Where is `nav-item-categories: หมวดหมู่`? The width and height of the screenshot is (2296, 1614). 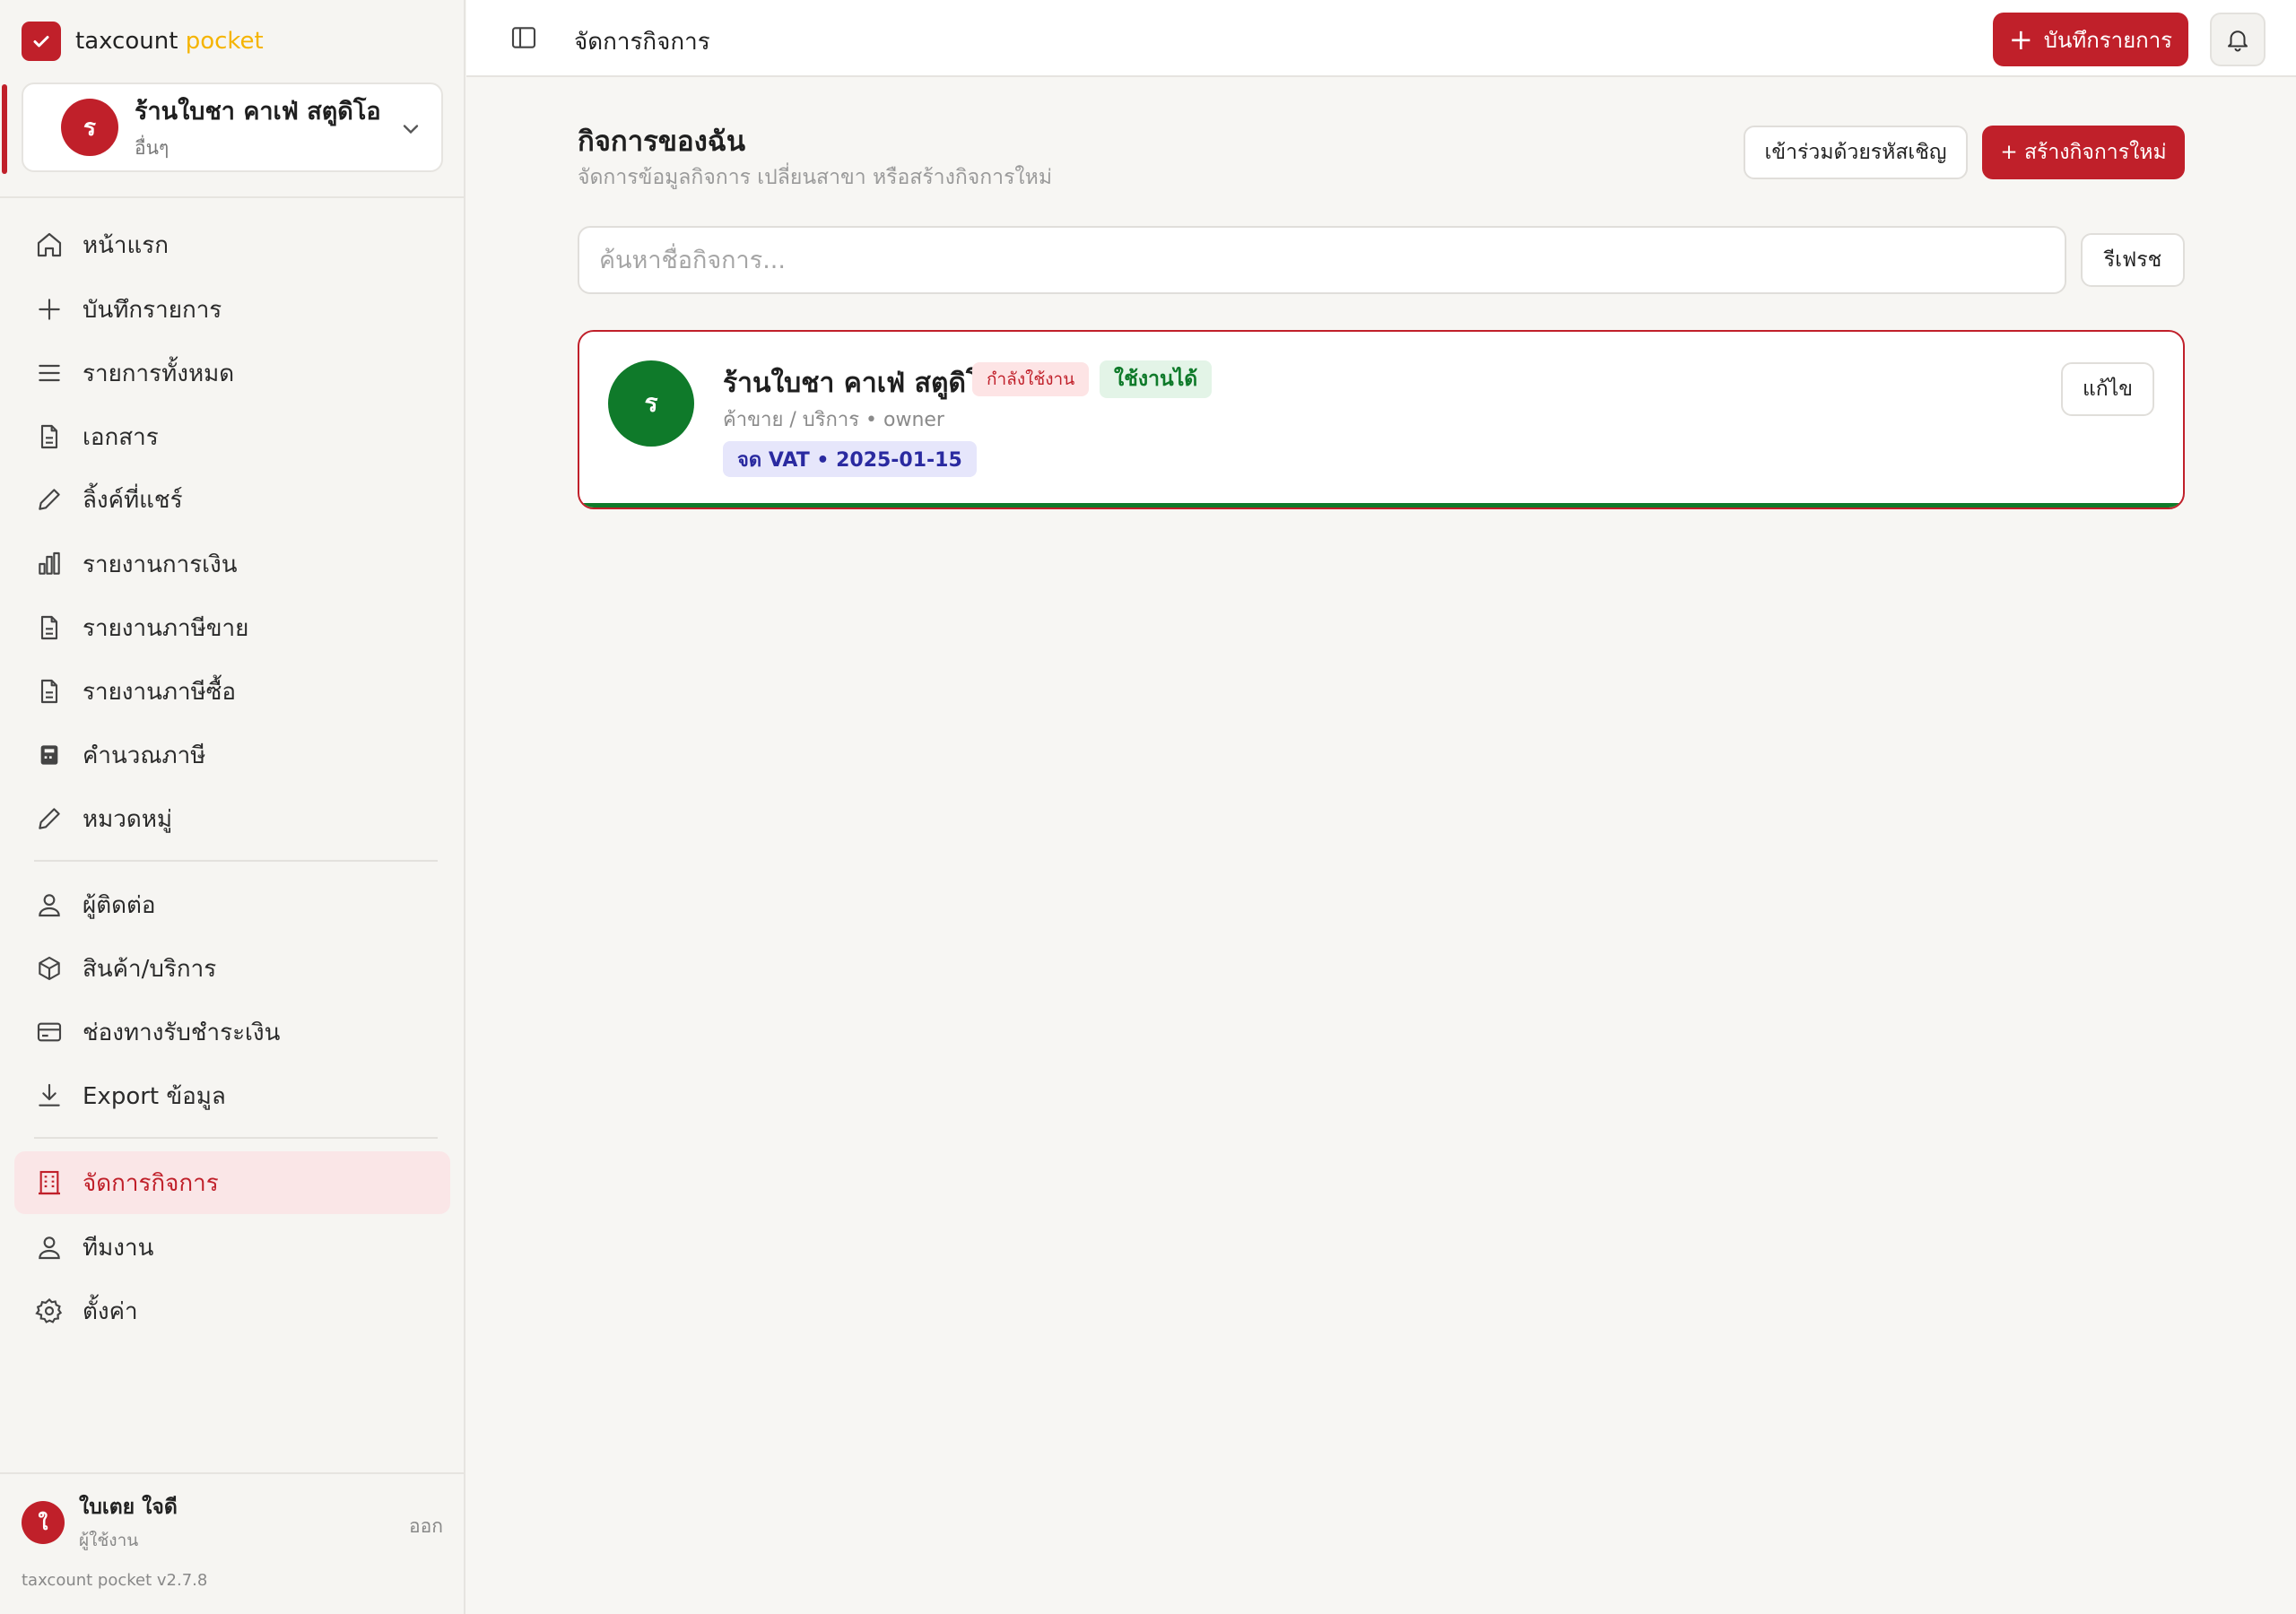
nav-item-categories: หมวดหมู่ is located at coordinates (232, 818).